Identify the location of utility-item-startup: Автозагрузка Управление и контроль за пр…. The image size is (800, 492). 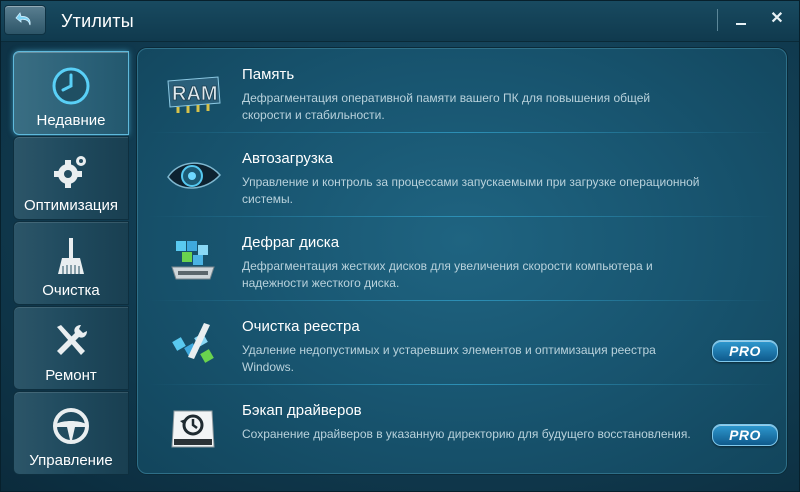
(462, 175).